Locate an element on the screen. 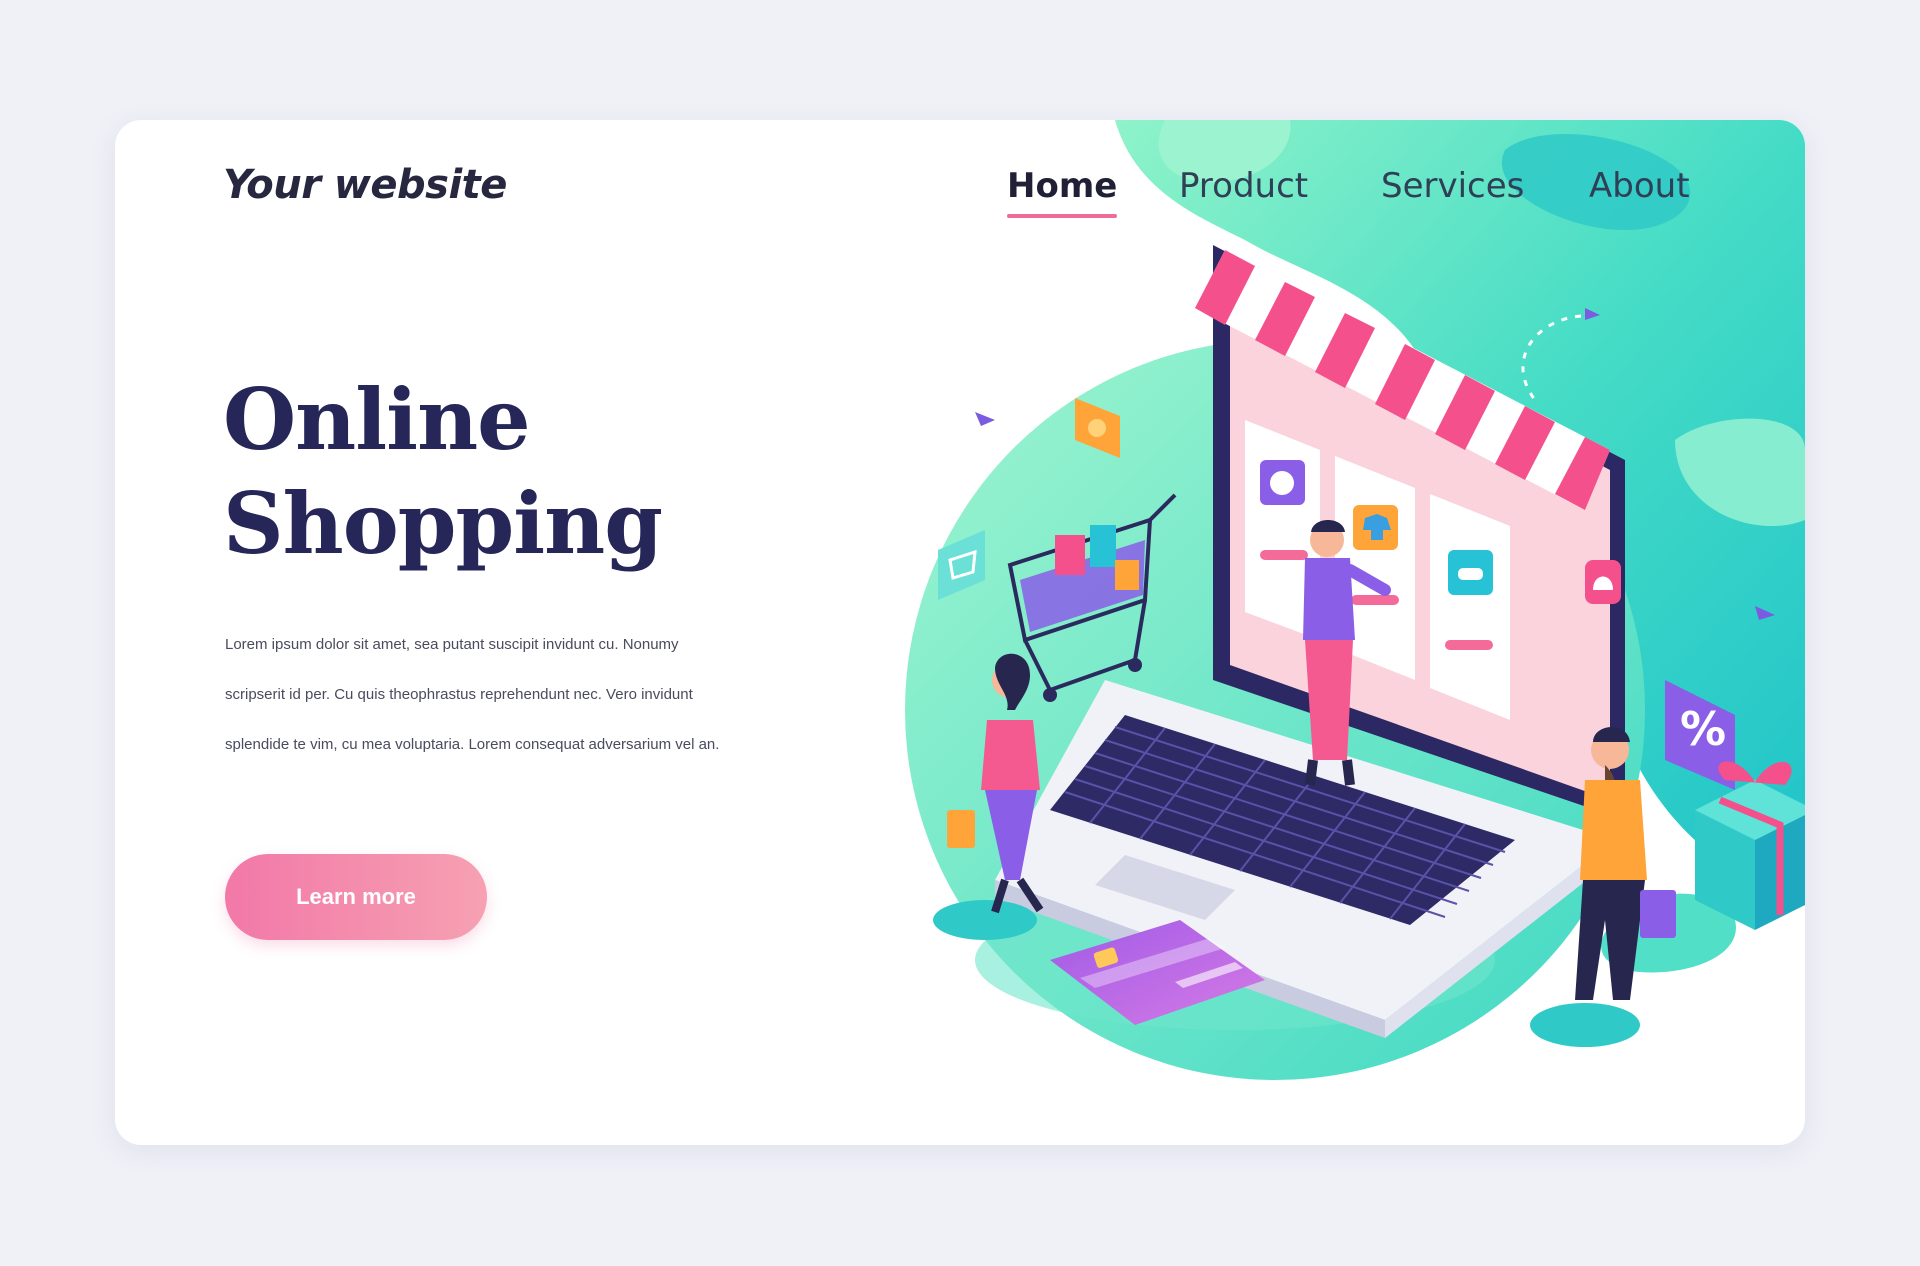 The height and width of the screenshot is (1266, 1920). nav-item-services: Services is located at coordinates (1452, 186).